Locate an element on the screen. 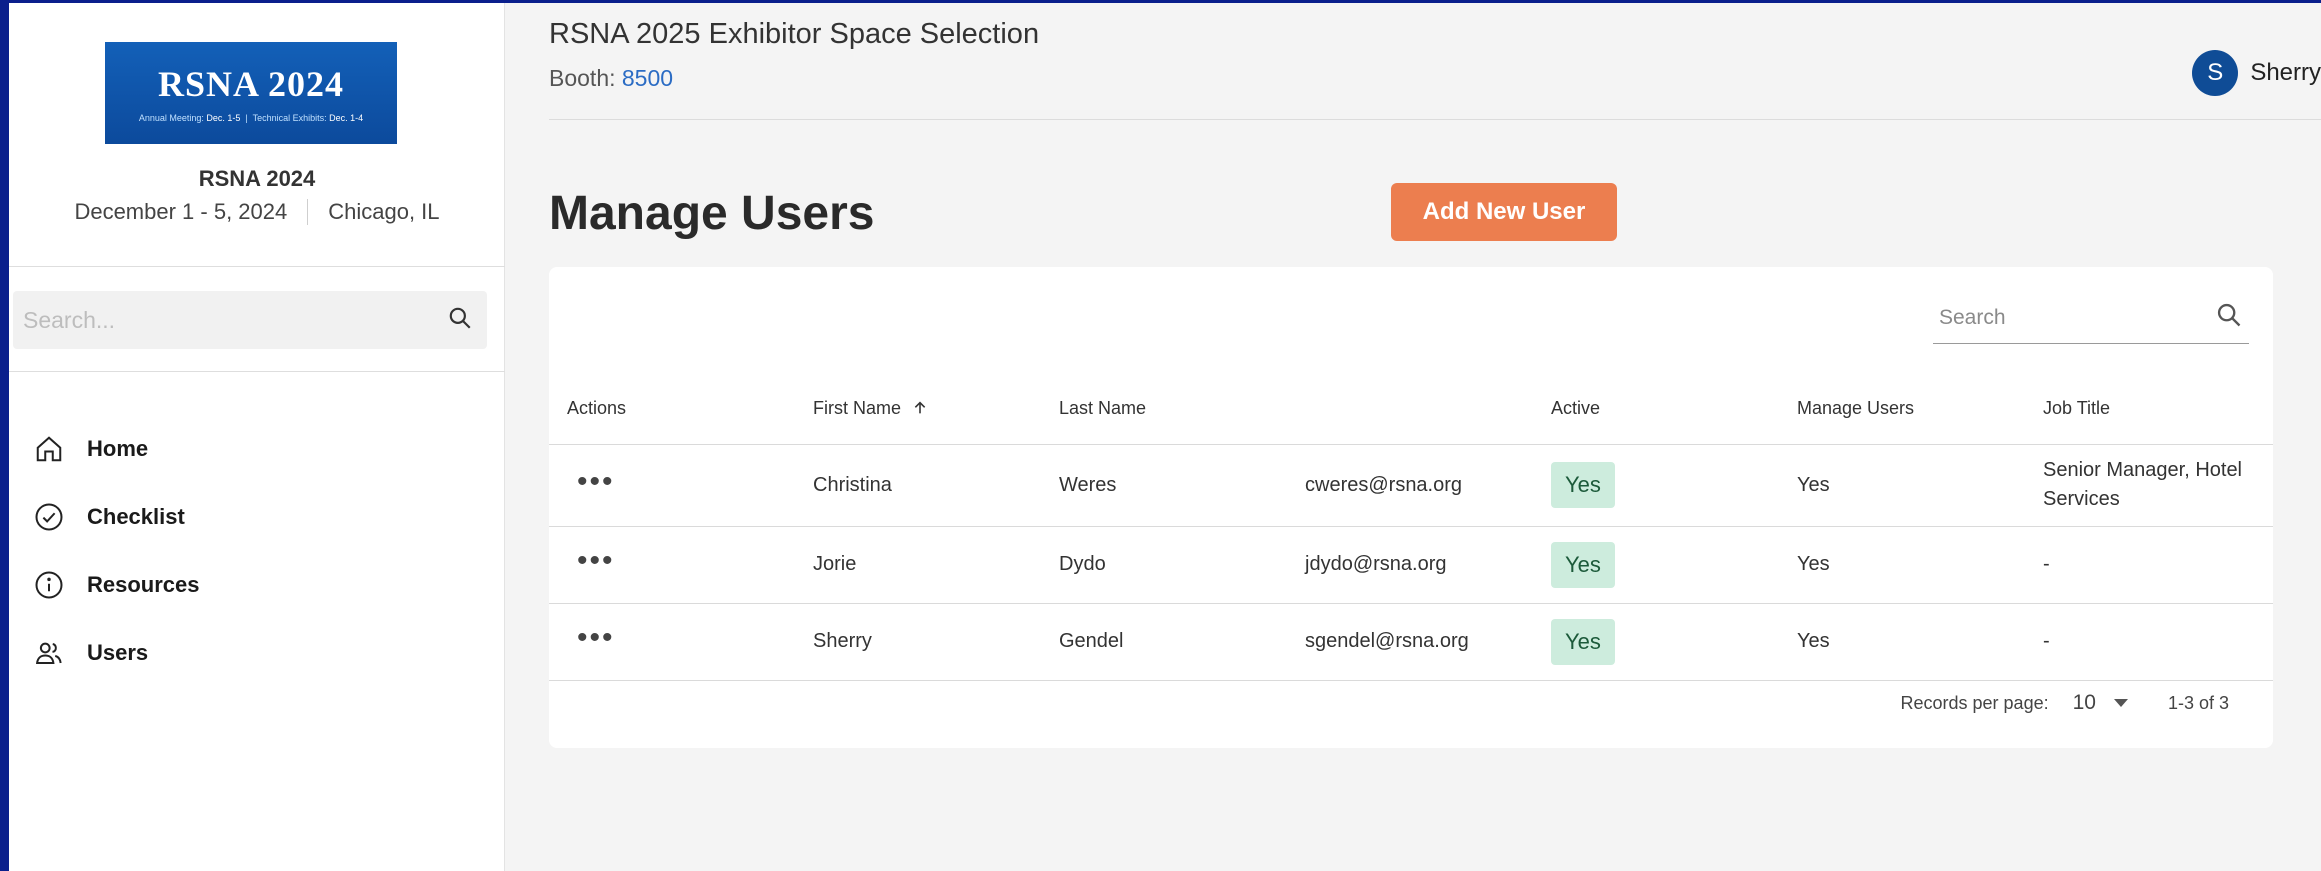  column-header-actions: Actions is located at coordinates (672, 409).